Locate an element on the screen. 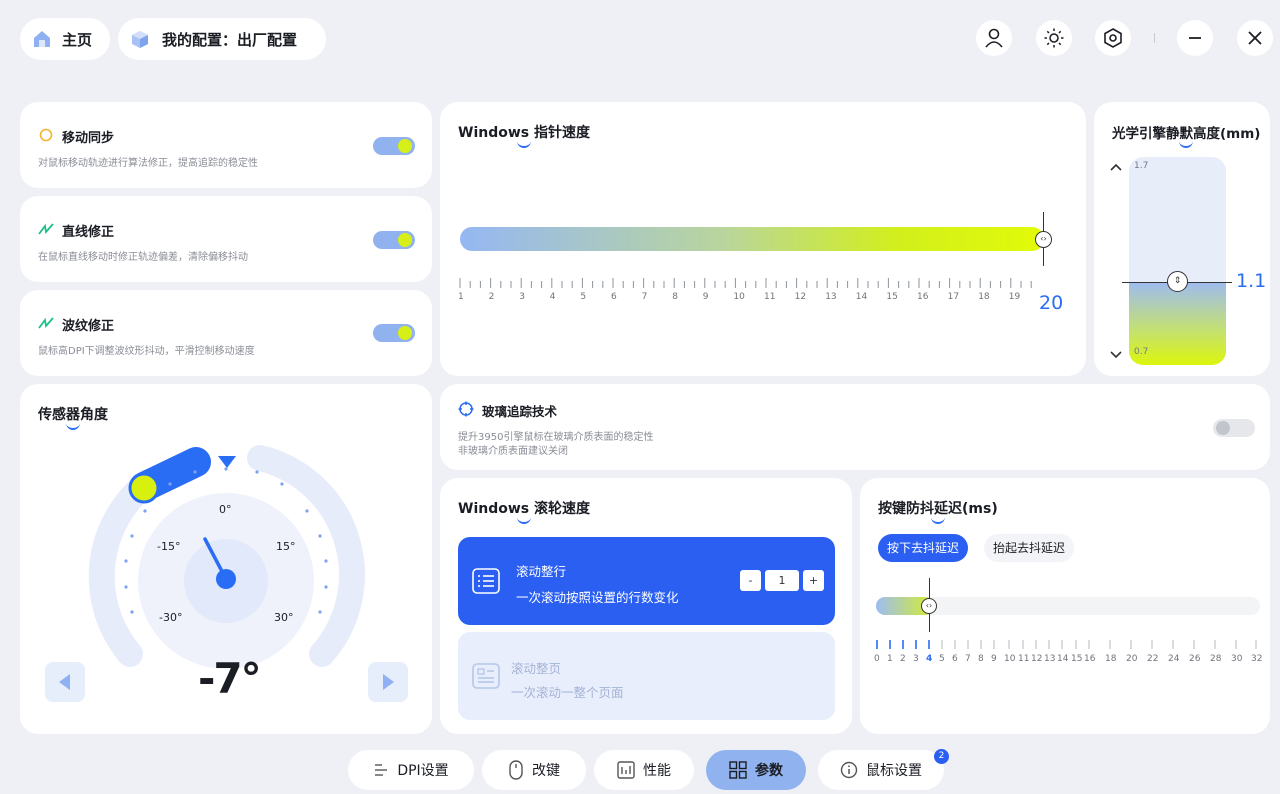 The width and height of the screenshot is (1280, 794). lod-handle: ⇕ is located at coordinates (1177, 281).